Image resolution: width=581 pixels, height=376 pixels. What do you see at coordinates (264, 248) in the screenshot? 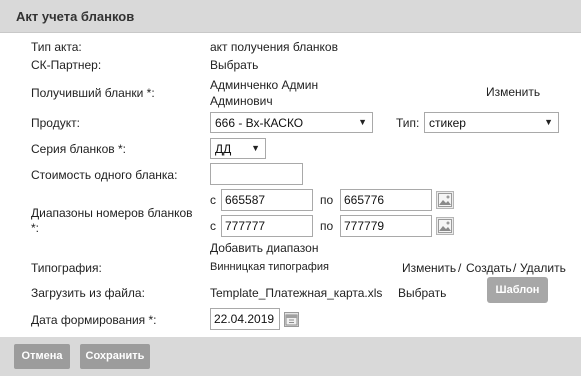
I see `add-range-link: Добавить диапазон` at bounding box center [264, 248].